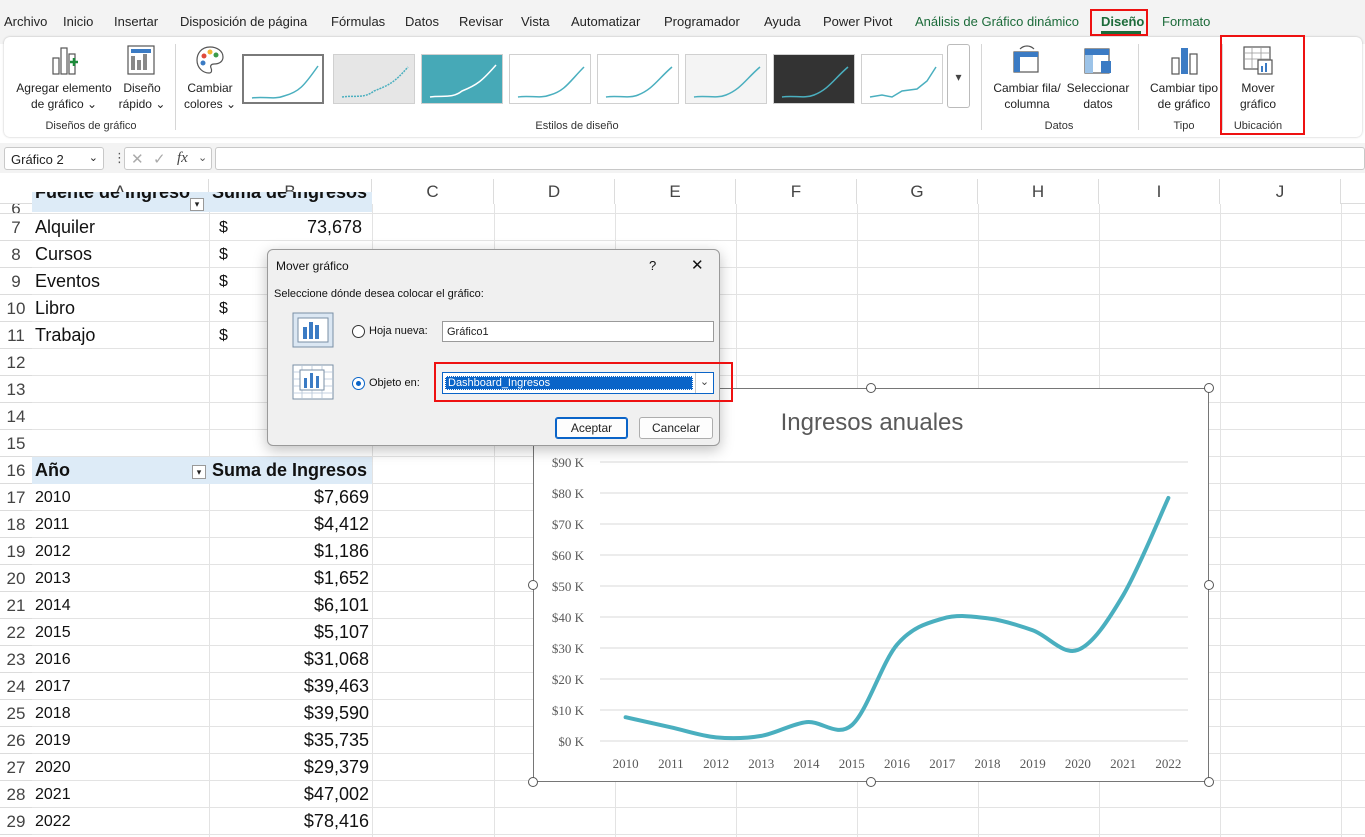 The image size is (1365, 837). What do you see at coordinates (591, 428) in the screenshot?
I see `ok-button: Aceptar` at bounding box center [591, 428].